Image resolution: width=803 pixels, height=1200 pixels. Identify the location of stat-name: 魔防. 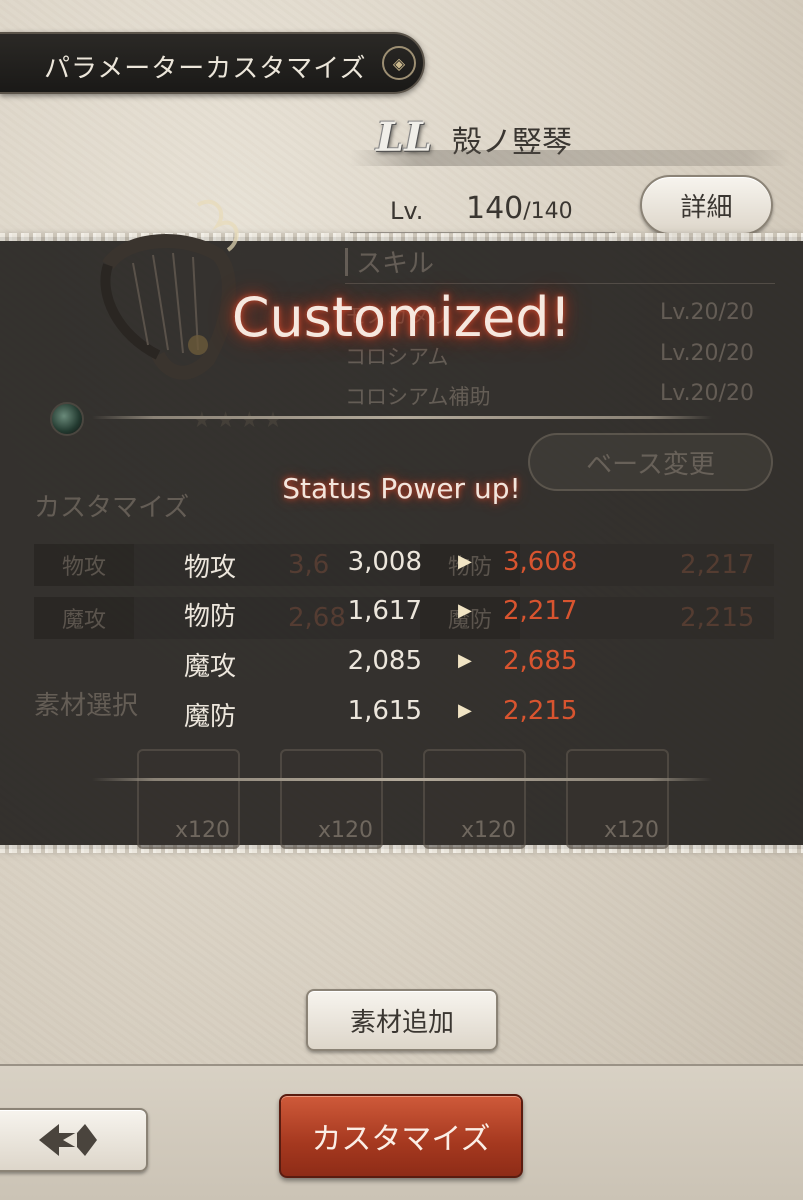
(210, 717).